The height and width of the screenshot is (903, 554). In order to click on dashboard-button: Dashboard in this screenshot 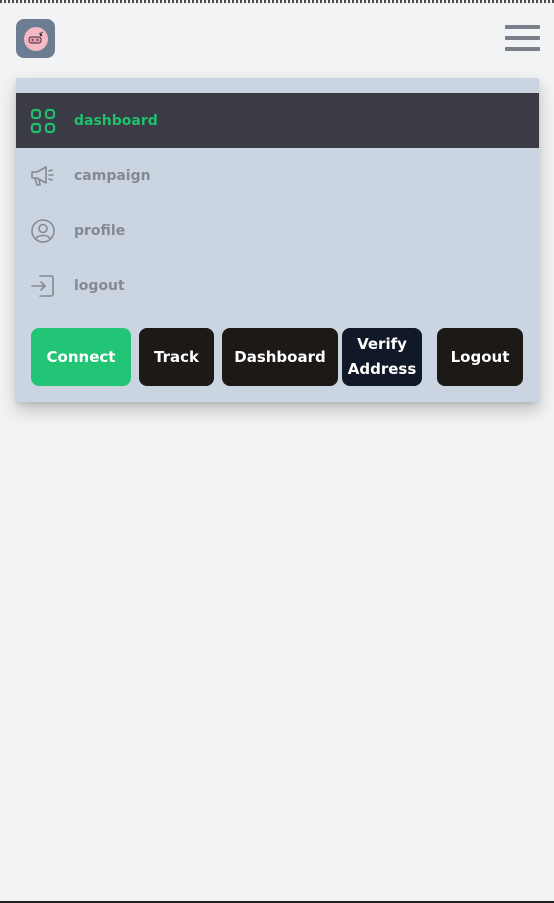, I will do `click(280, 357)`.